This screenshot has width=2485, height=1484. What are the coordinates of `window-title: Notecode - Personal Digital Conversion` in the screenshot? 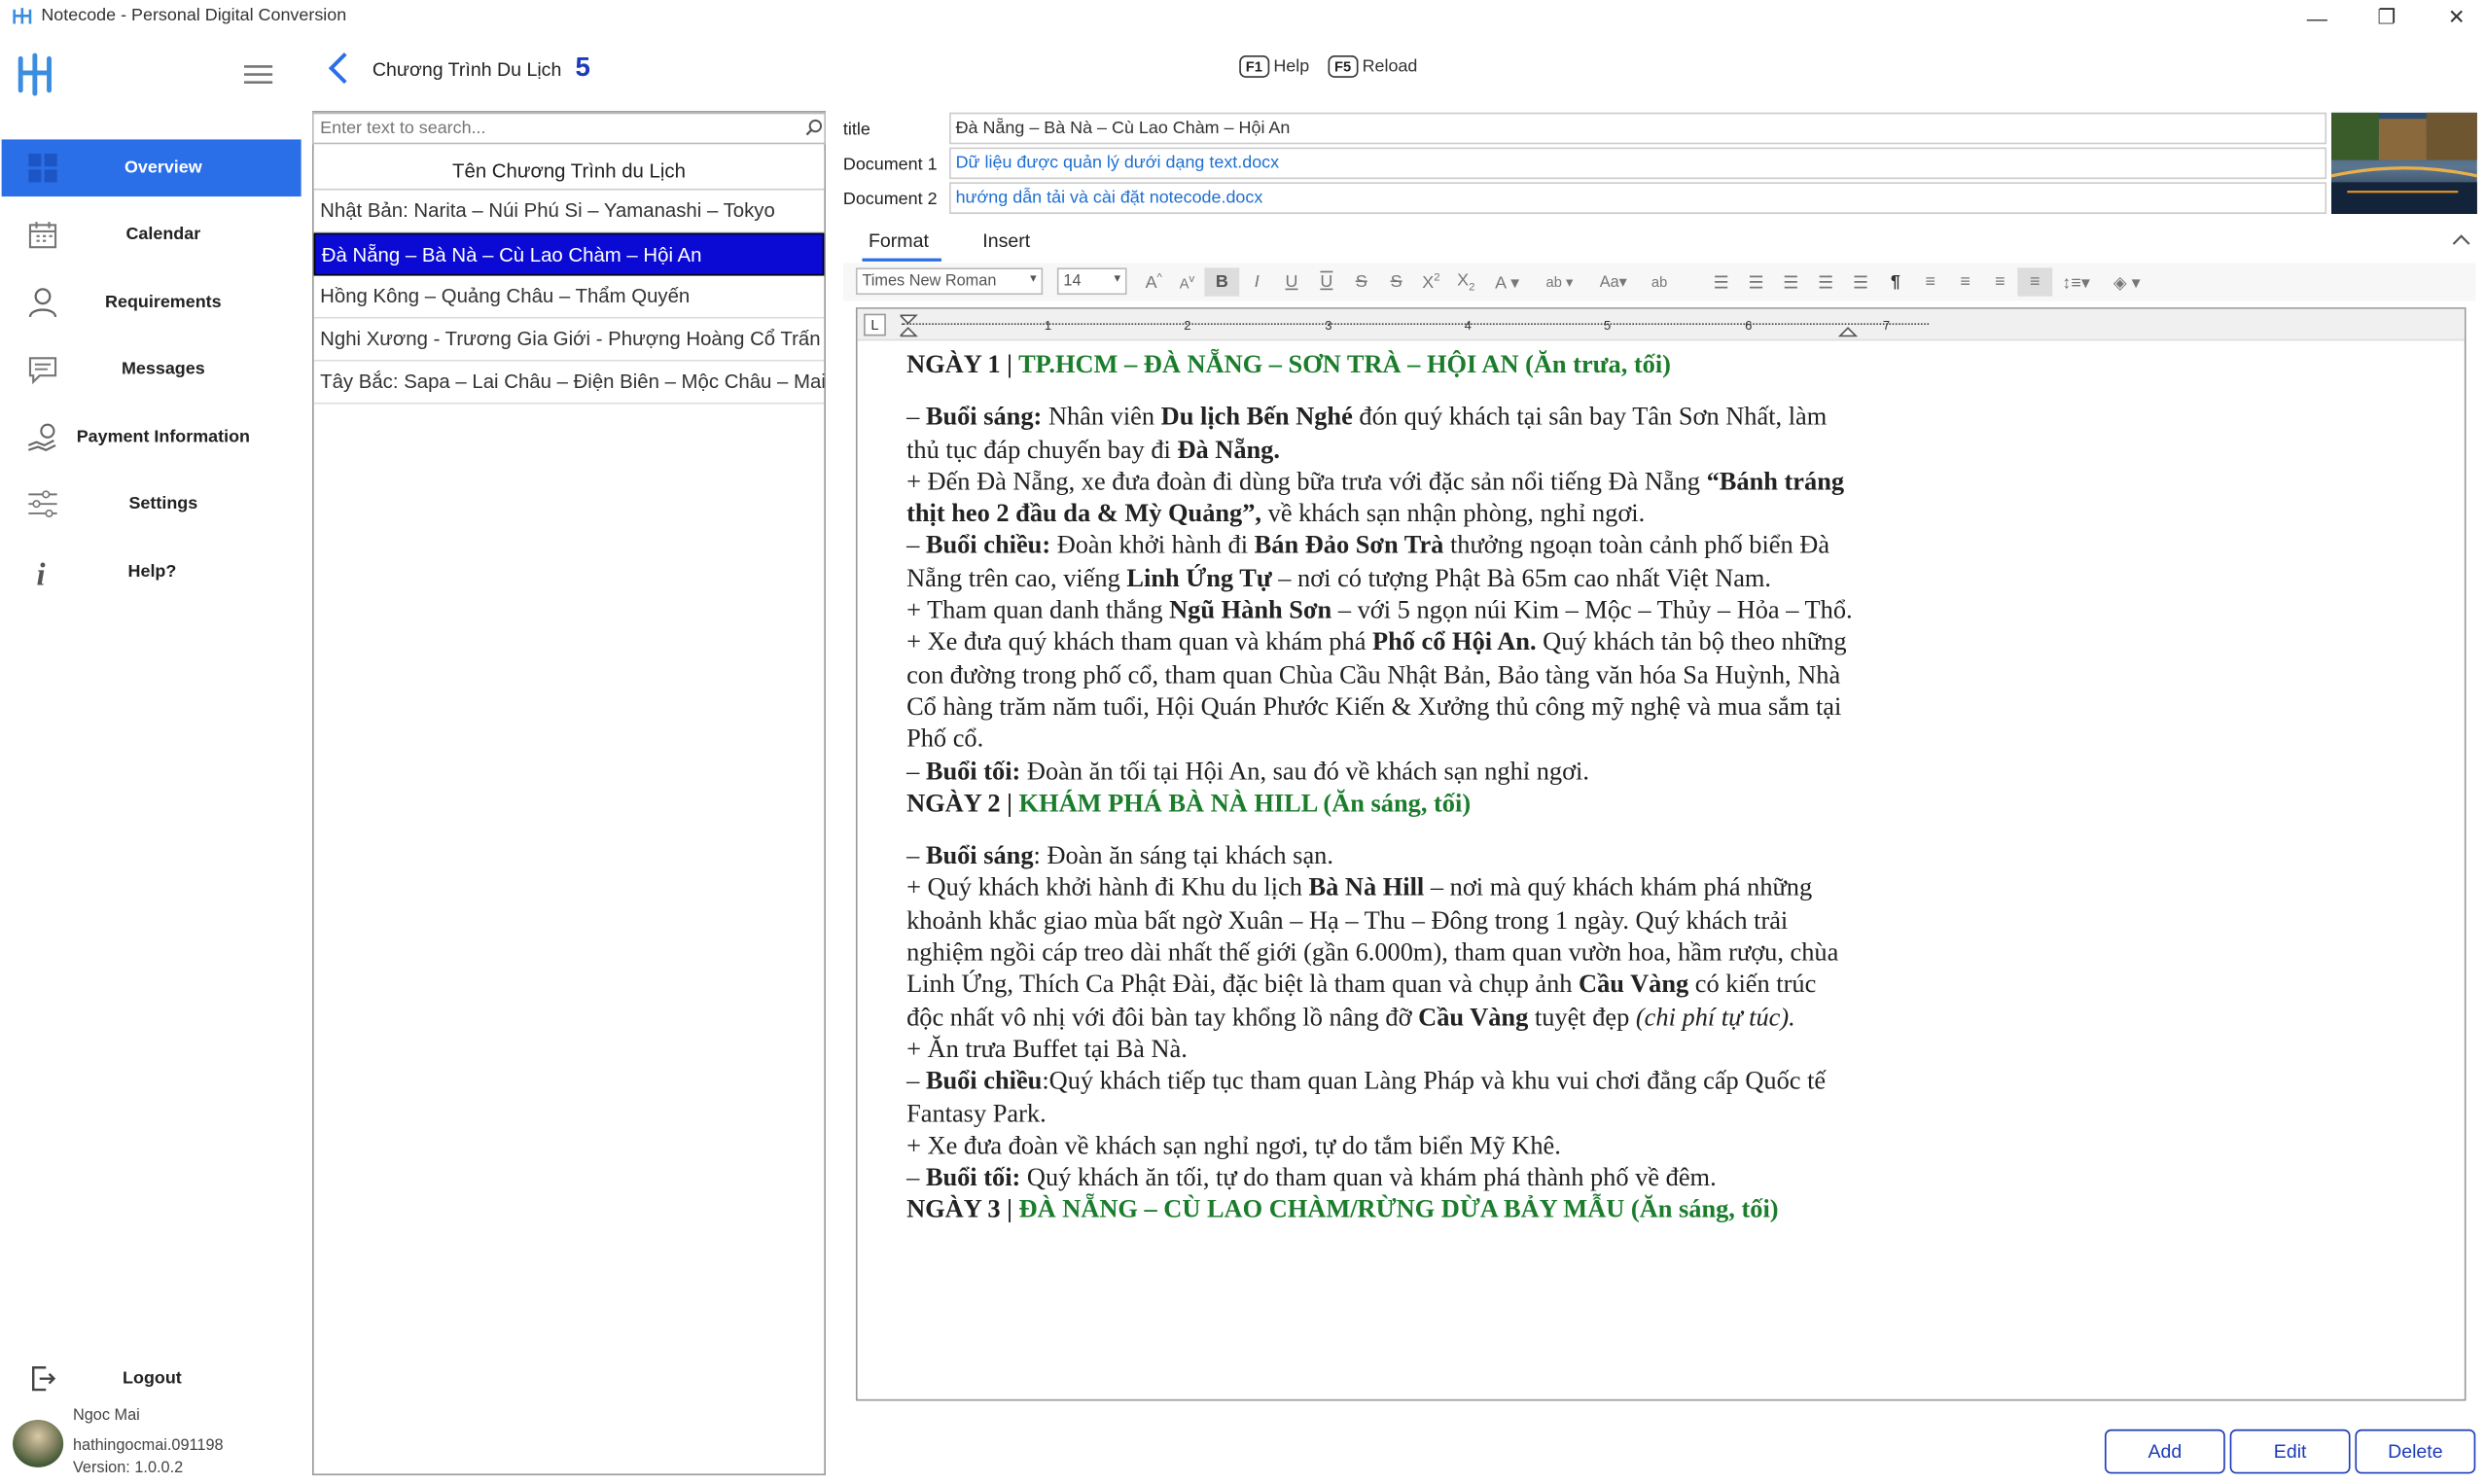 It's located at (194, 16).